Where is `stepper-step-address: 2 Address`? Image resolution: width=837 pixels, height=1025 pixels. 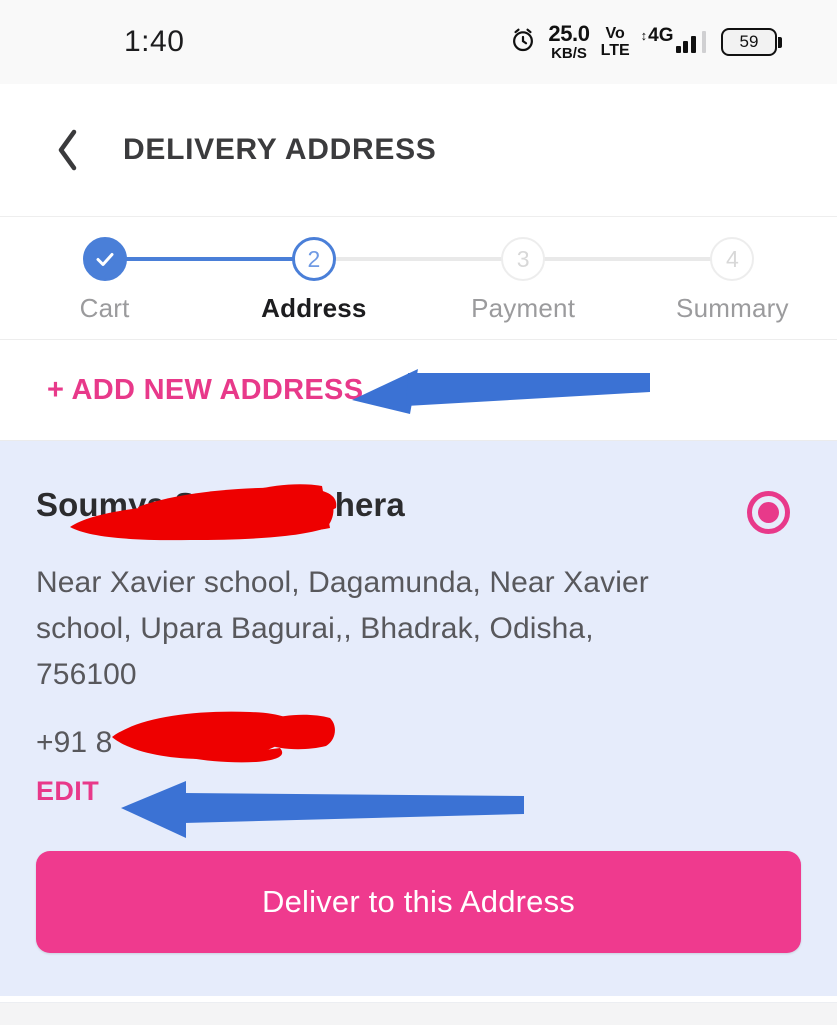 stepper-step-address: 2 Address is located at coordinates (313, 270).